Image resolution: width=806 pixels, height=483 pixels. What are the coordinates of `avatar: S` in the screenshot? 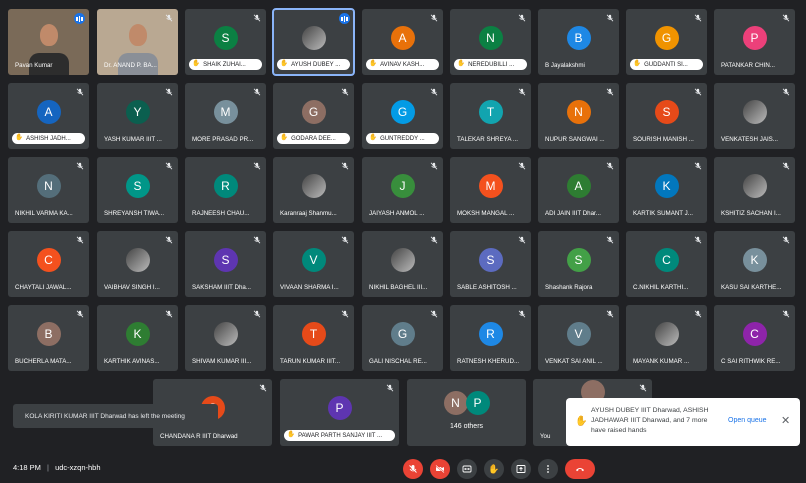 It's located at (225, 38).